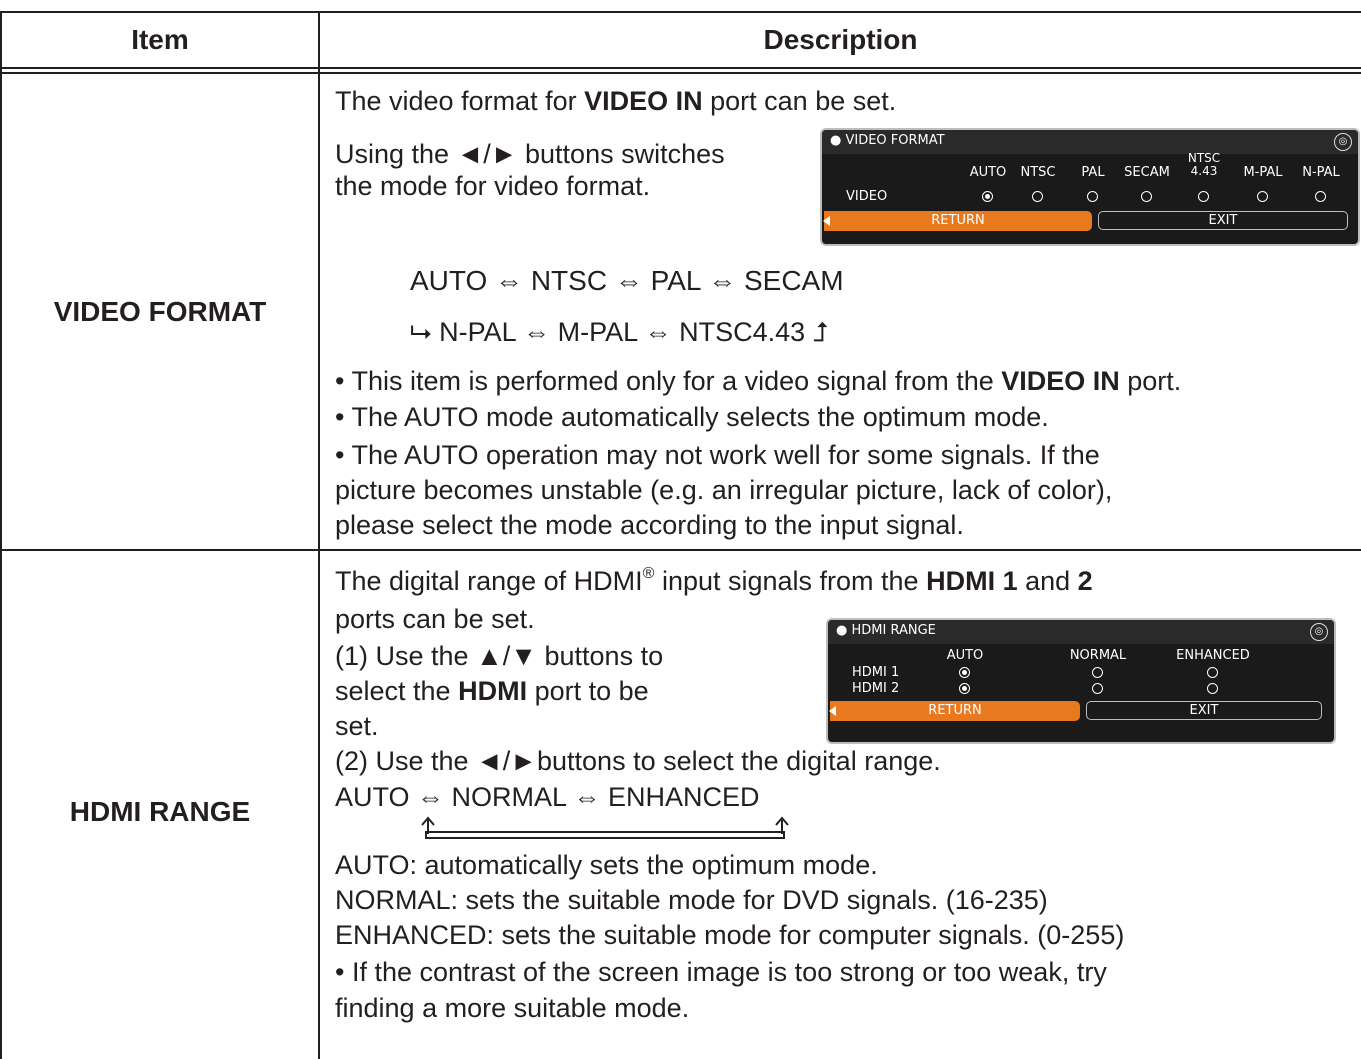  What do you see at coordinates (886, 630) in the screenshot?
I see `osd-title: ● HDMI RANGE` at bounding box center [886, 630].